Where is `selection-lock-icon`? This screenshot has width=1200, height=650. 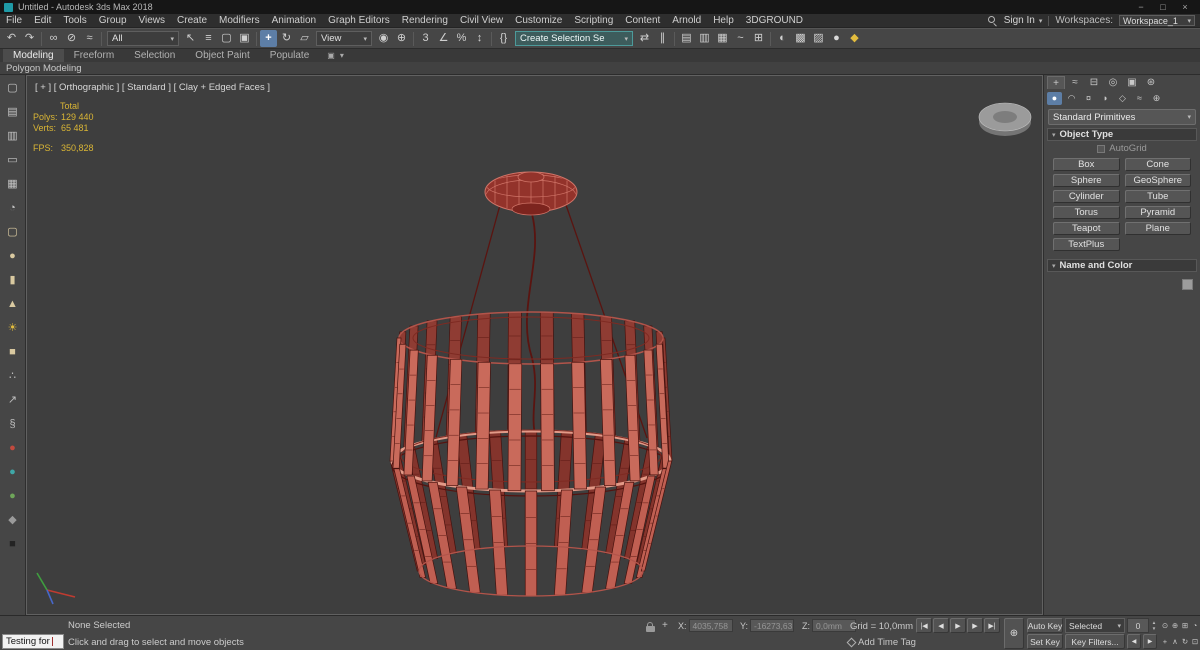 selection-lock-icon is located at coordinates (651, 627).